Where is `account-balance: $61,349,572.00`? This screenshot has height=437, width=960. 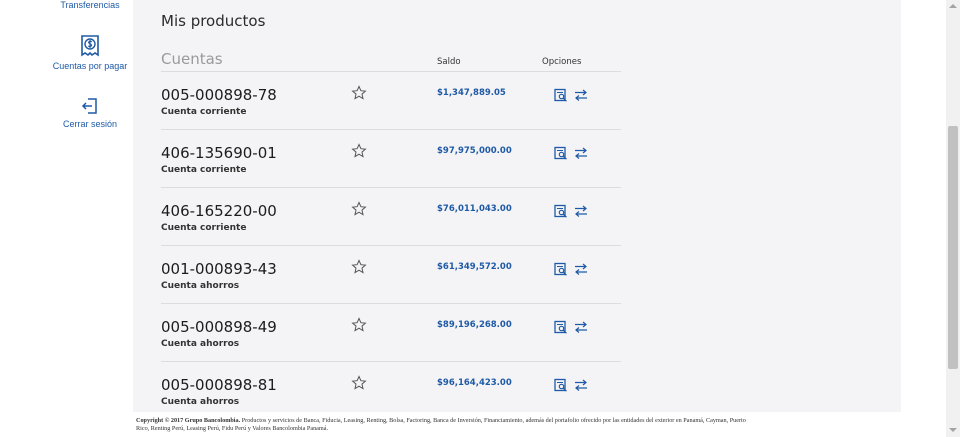
account-balance: $61,349,572.00 is located at coordinates (474, 267).